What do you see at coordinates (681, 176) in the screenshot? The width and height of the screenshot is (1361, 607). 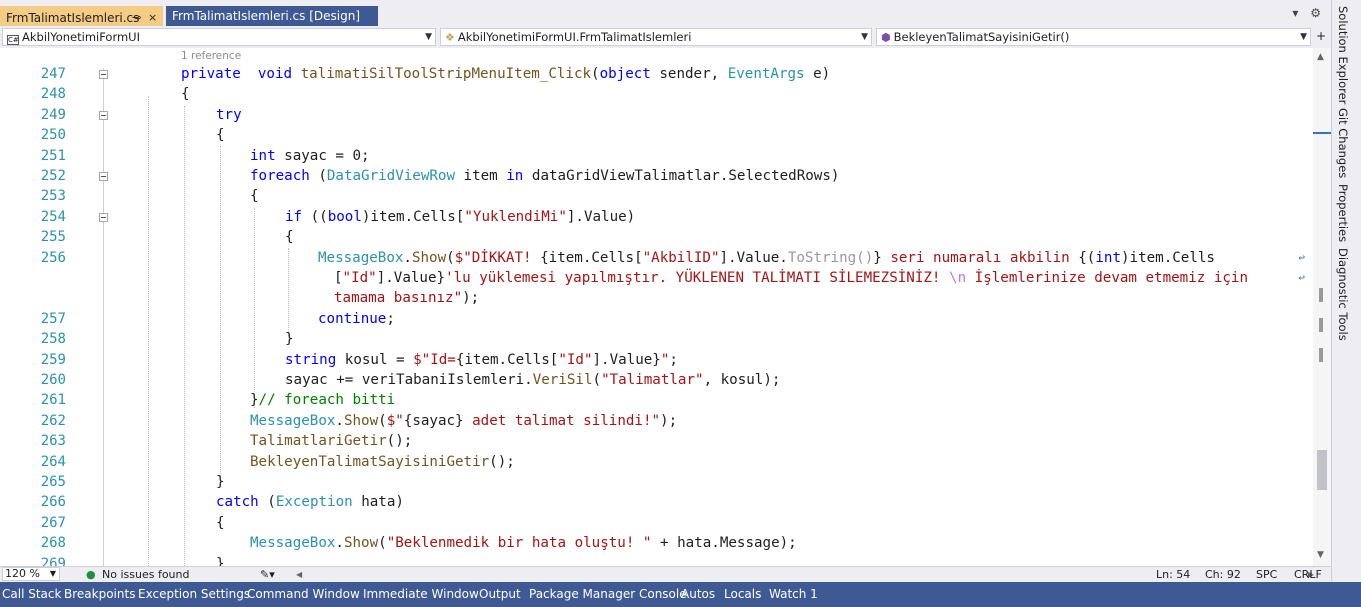 I see `code-token: dataGridViewTalimatlar.SelectedRows)` at bounding box center [681, 176].